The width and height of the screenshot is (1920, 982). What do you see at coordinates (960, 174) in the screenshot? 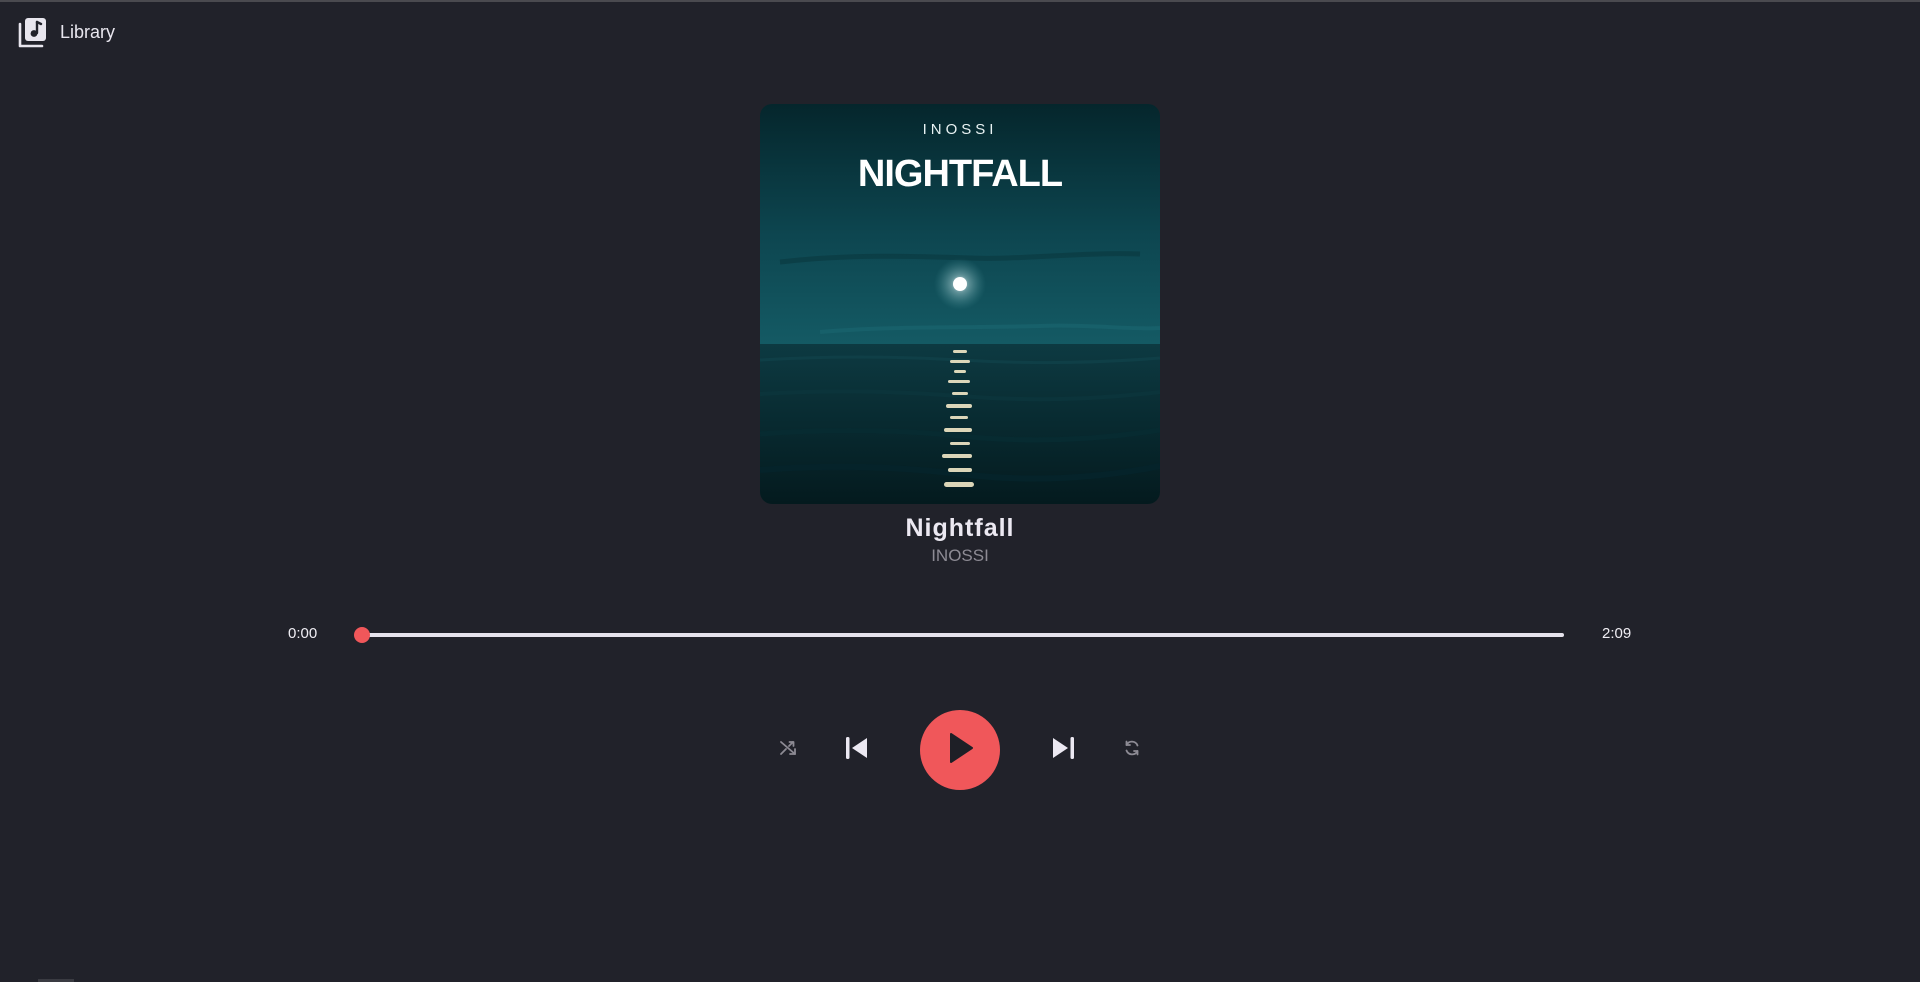
I see `cover-title-text: NIGHTFALL` at bounding box center [960, 174].